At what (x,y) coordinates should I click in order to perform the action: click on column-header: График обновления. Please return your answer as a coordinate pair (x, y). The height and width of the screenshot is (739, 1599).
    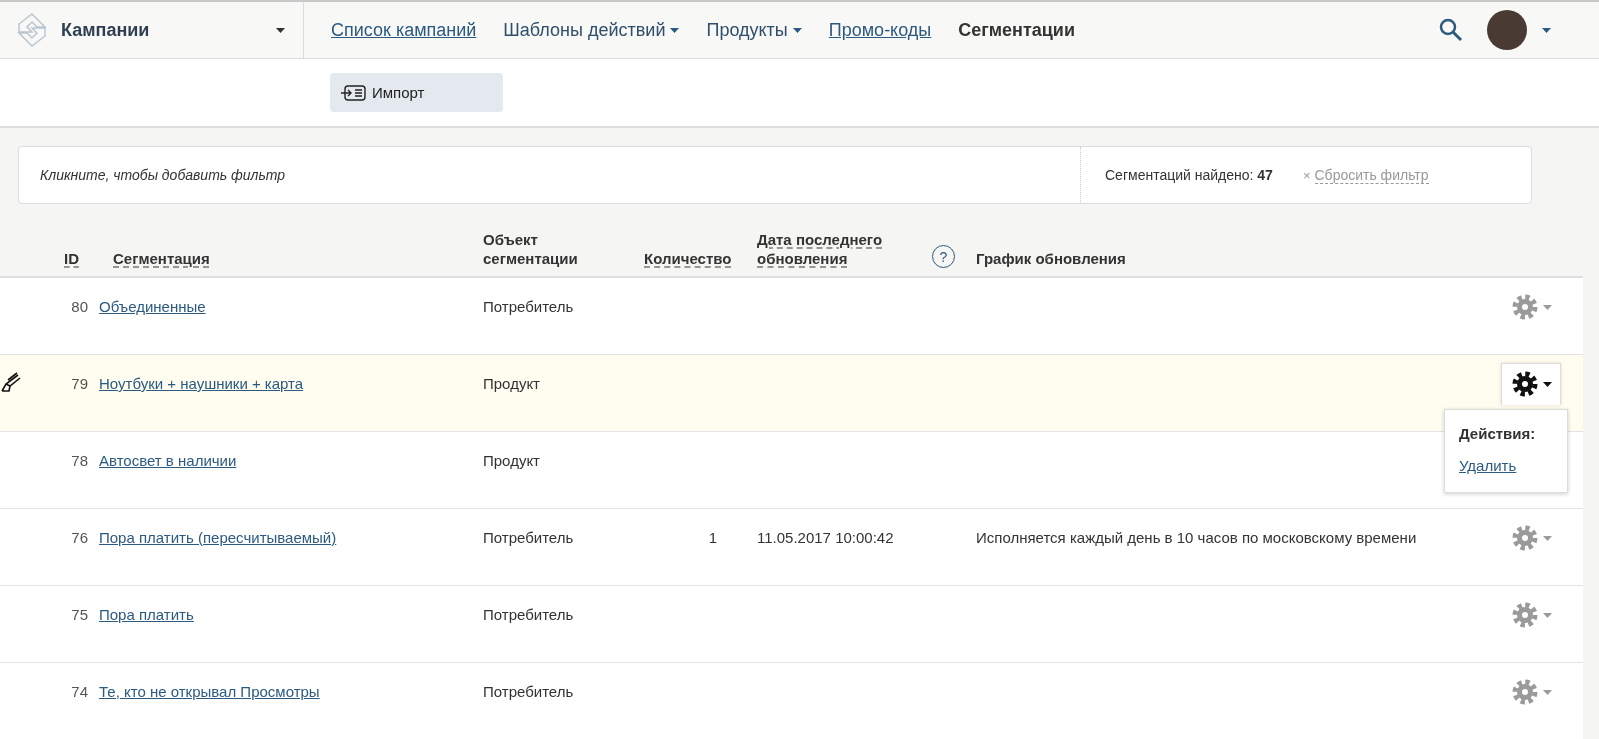
    Looking at the image, I should click on (1051, 258).